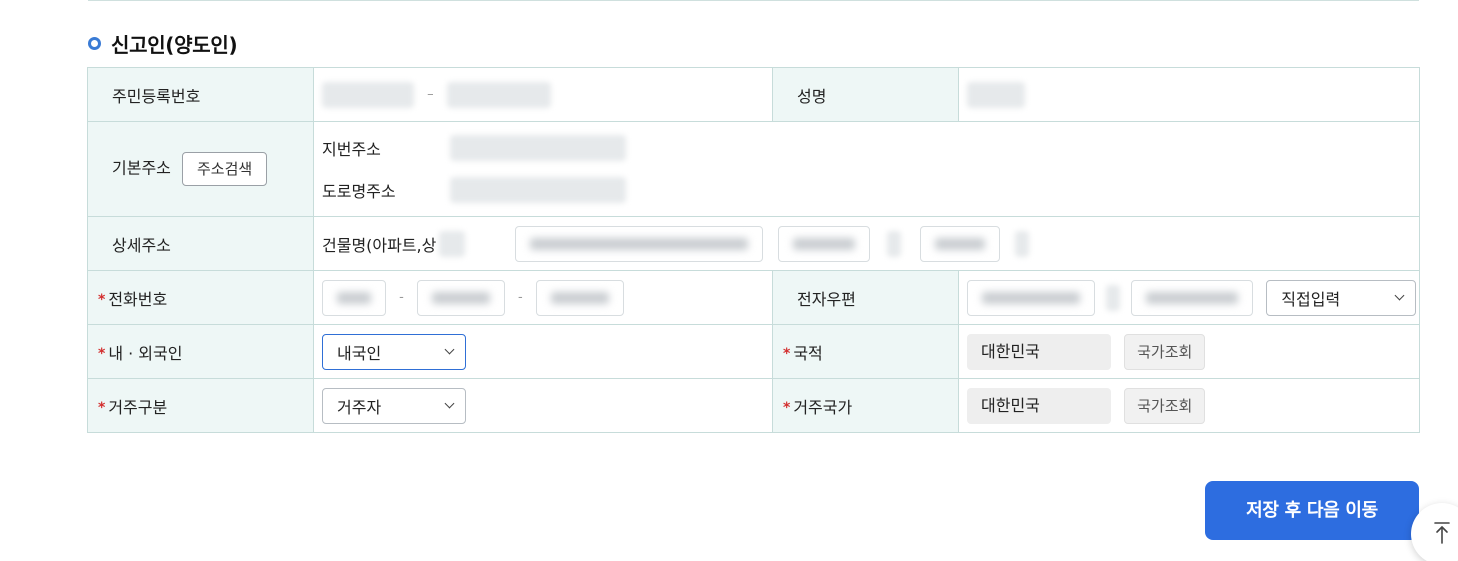 This screenshot has height=561, width=1458. I want to click on top-divider, so click(753, 0).